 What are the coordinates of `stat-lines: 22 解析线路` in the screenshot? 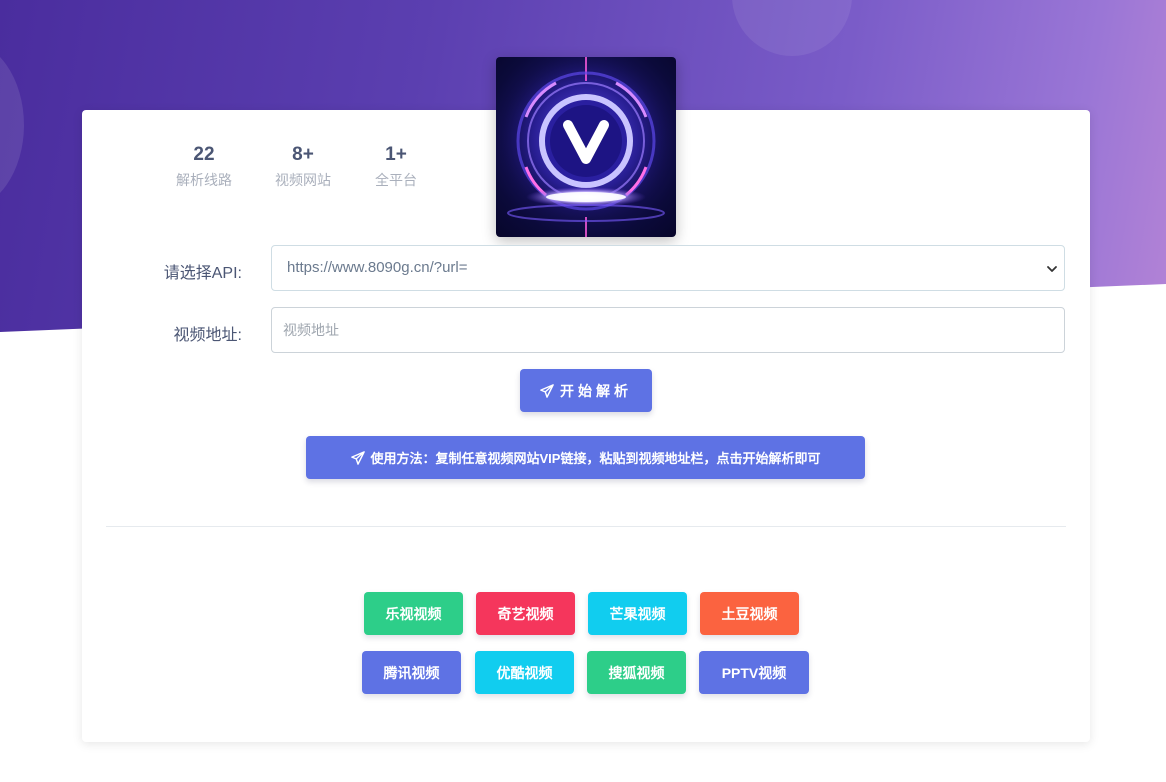 It's located at (204, 166).